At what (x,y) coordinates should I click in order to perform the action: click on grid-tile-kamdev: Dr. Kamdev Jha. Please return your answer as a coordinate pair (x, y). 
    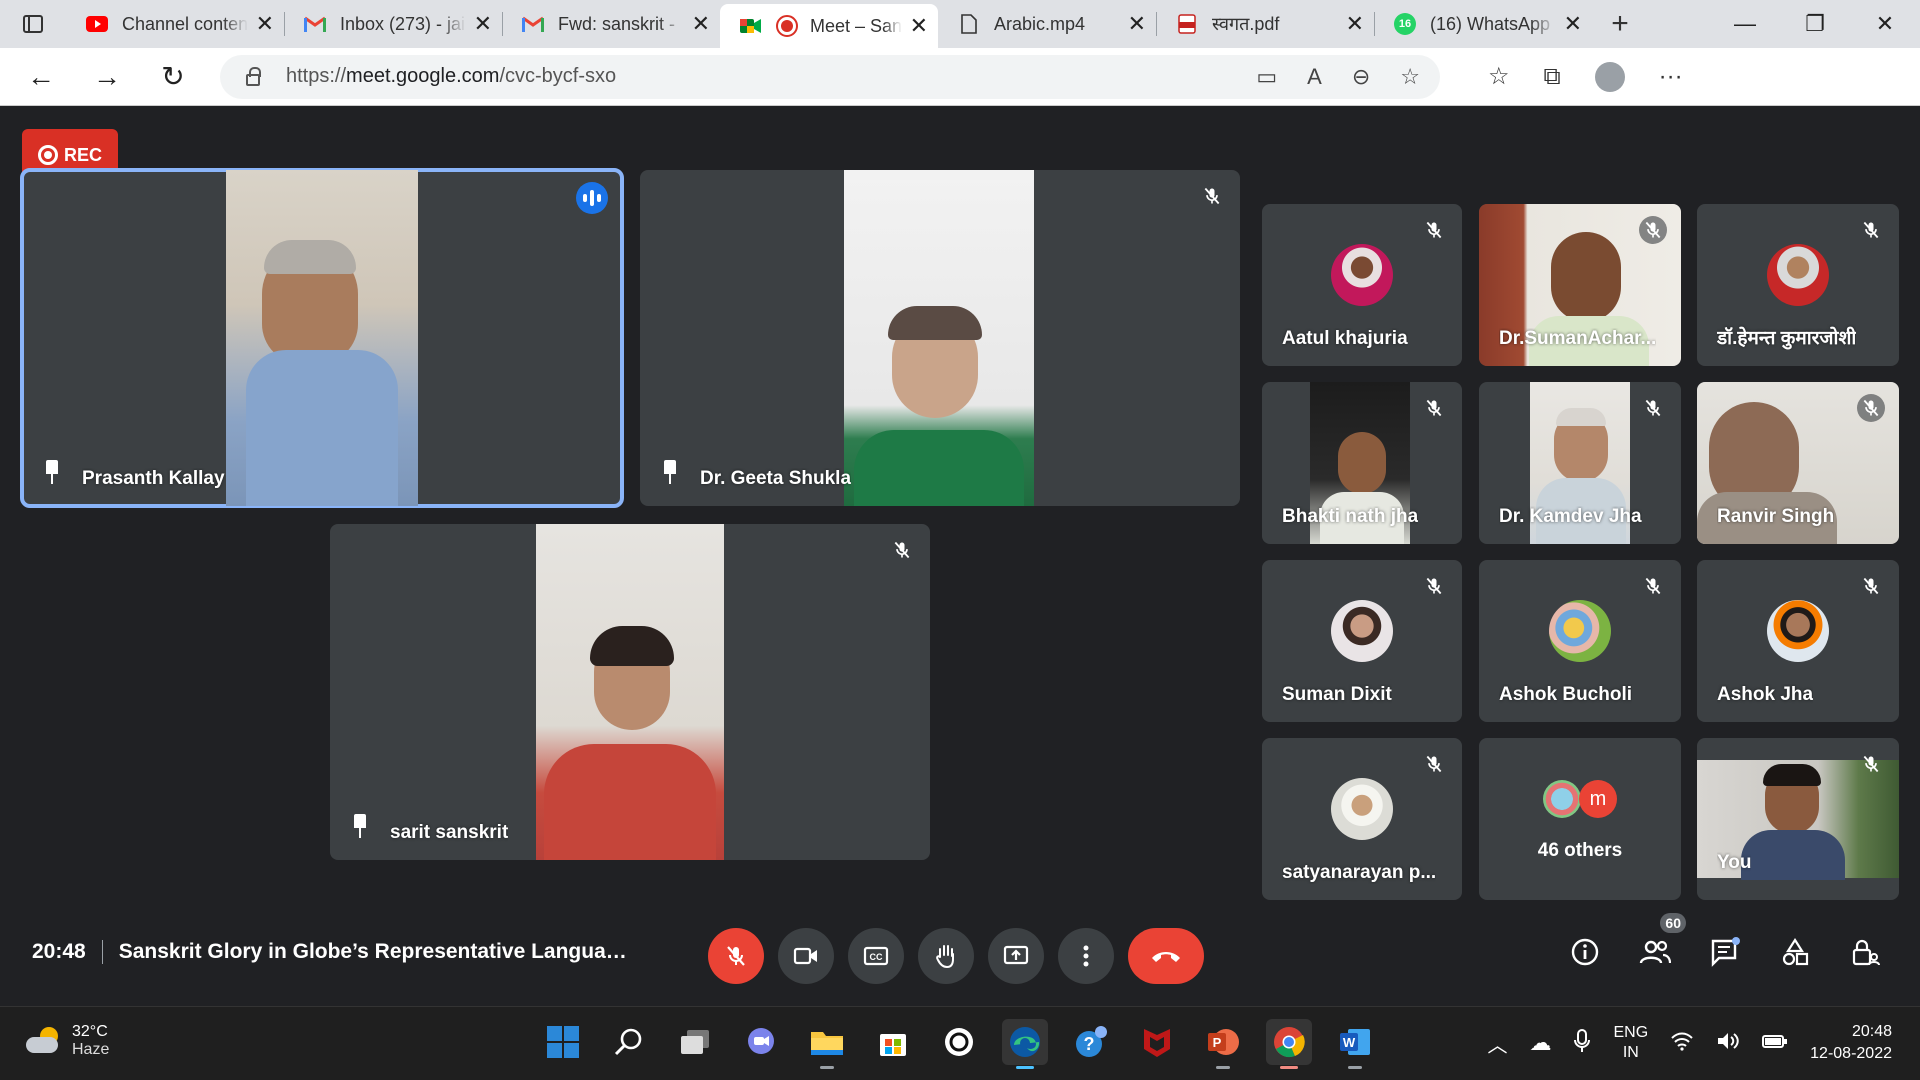
    Looking at the image, I should click on (1580, 463).